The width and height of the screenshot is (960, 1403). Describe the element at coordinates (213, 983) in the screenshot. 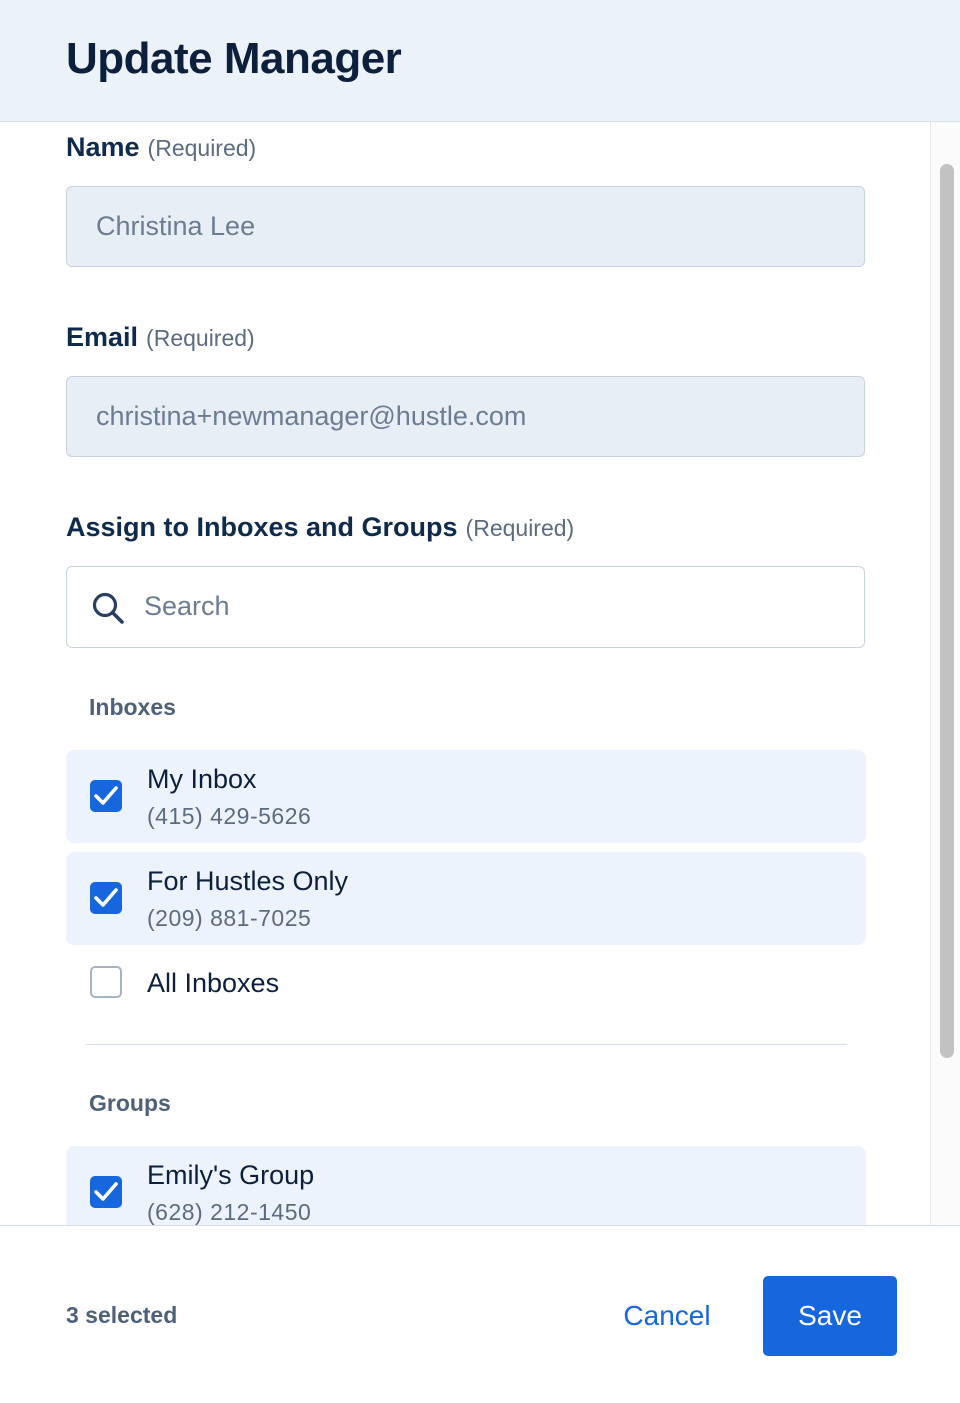

I see `option-title: All Inboxes` at that location.